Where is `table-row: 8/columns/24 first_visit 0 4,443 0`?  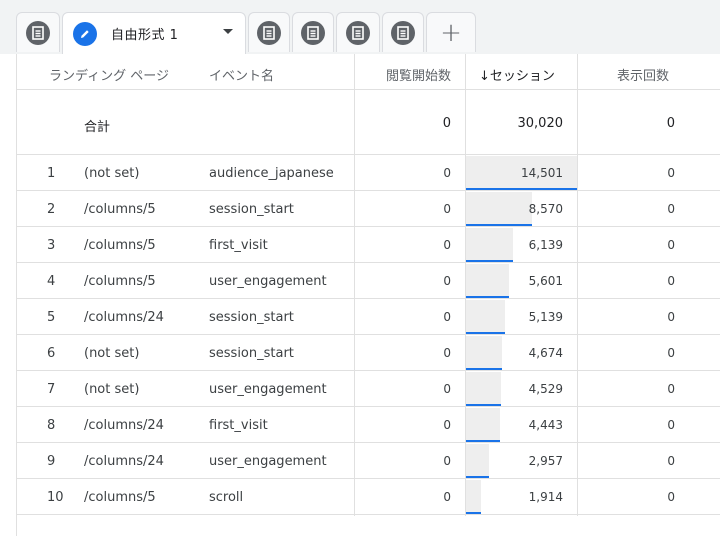 table-row: 8/columns/24 first_visit 0 4,443 0 is located at coordinates (368, 425).